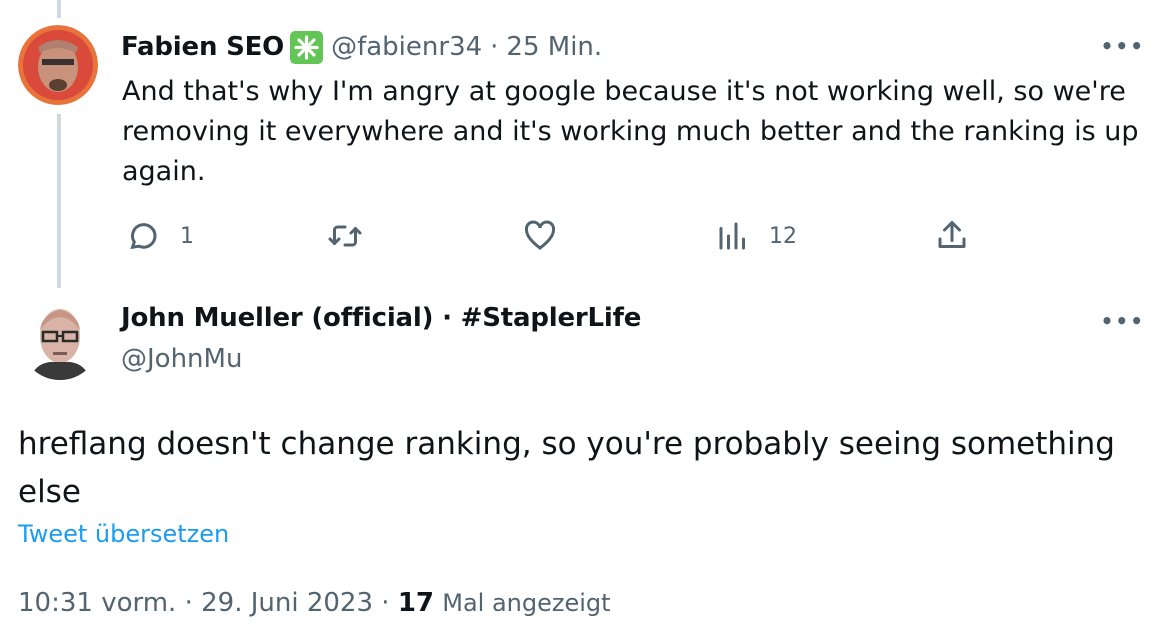 The height and width of the screenshot is (642, 1169). Describe the element at coordinates (572, 236) in the screenshot. I see `tweet-actions: 1 12` at that location.